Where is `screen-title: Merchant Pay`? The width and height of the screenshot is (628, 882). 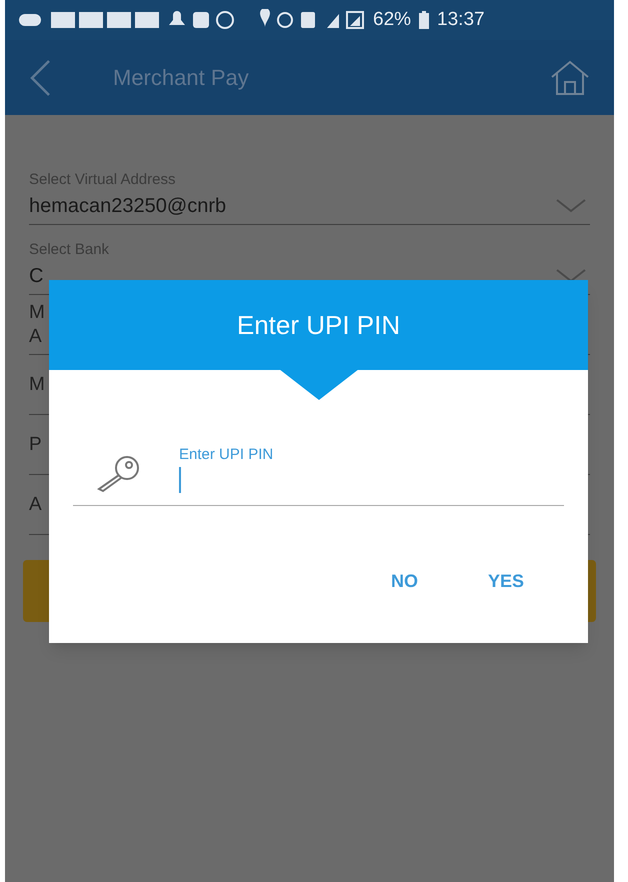 screen-title: Merchant Pay is located at coordinates (181, 78).